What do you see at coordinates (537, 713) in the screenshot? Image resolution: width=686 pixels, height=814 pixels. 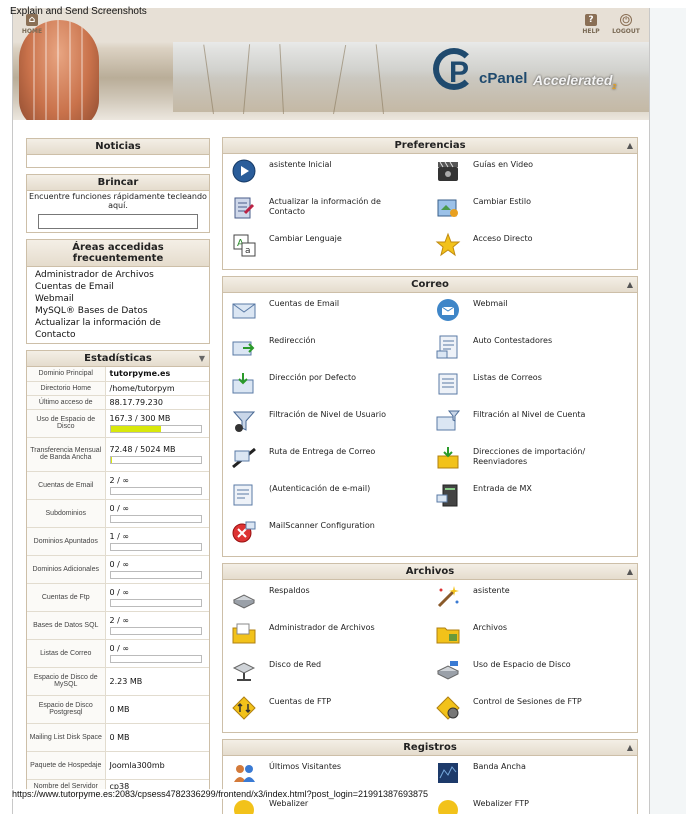 I see `feature-link: Control de Sesiones de FTP` at bounding box center [537, 713].